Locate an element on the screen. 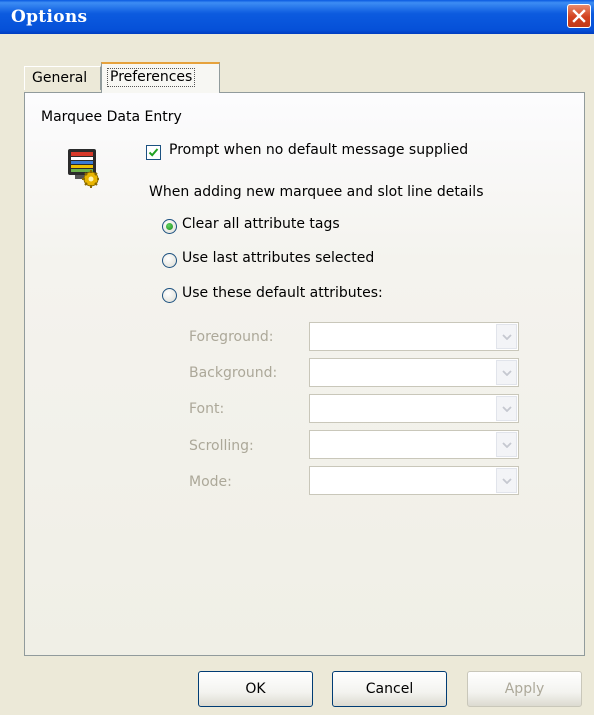 Image resolution: width=594 pixels, height=715 pixels. scrolling-select is located at coordinates (414, 444).